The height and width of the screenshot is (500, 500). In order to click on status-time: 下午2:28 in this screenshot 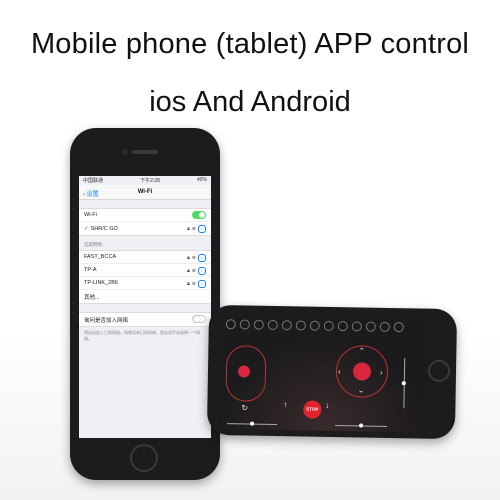, I will do `click(150, 181)`.